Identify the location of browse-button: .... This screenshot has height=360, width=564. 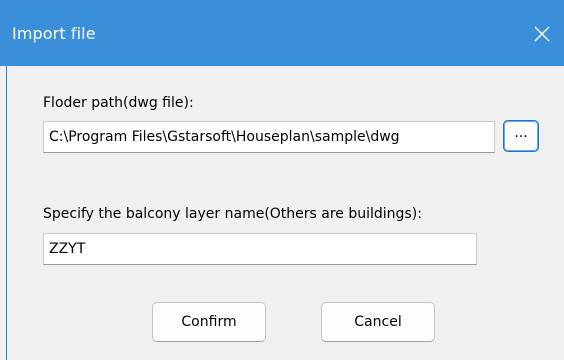
(521, 136).